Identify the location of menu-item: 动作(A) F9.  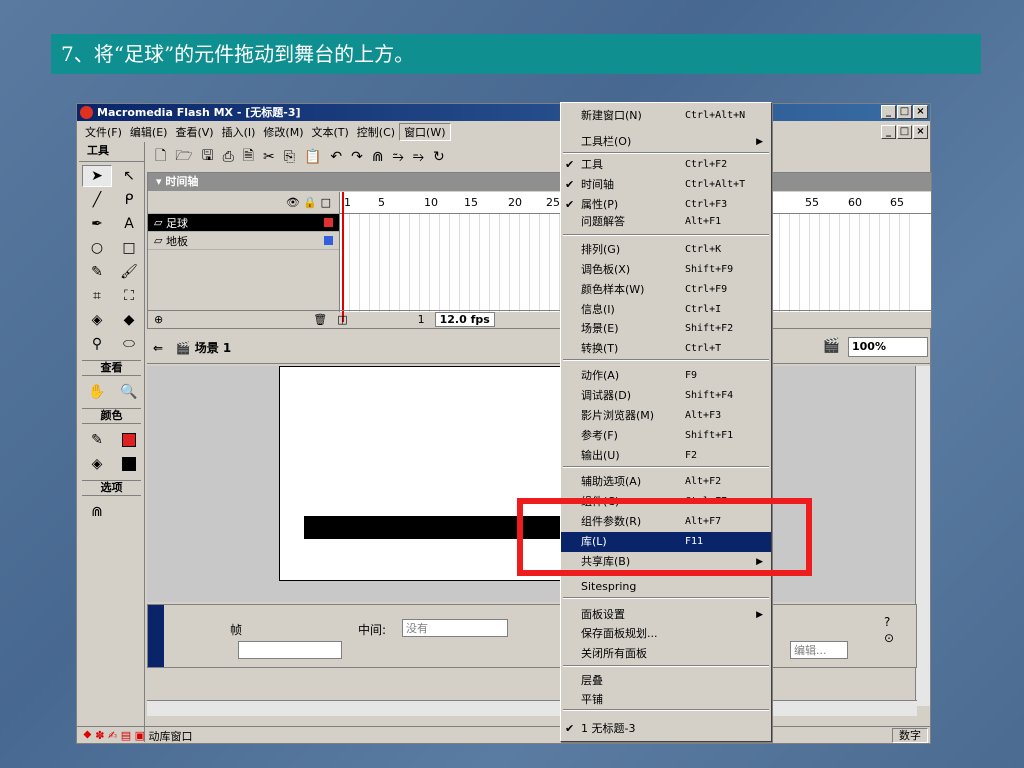
(666, 376).